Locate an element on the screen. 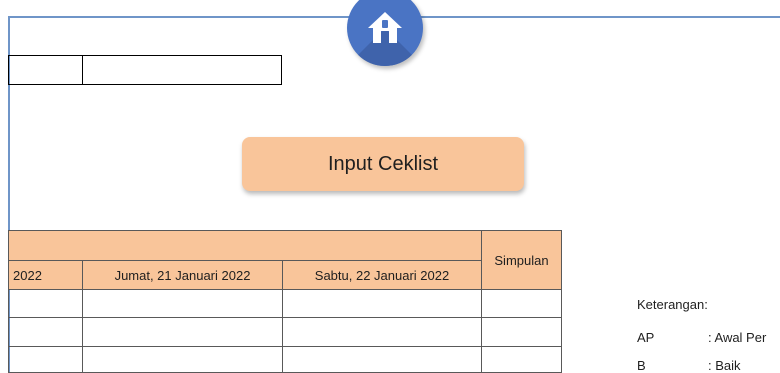  date-header-col-2: Jumat, 21 Januari 2022 is located at coordinates (182, 275).